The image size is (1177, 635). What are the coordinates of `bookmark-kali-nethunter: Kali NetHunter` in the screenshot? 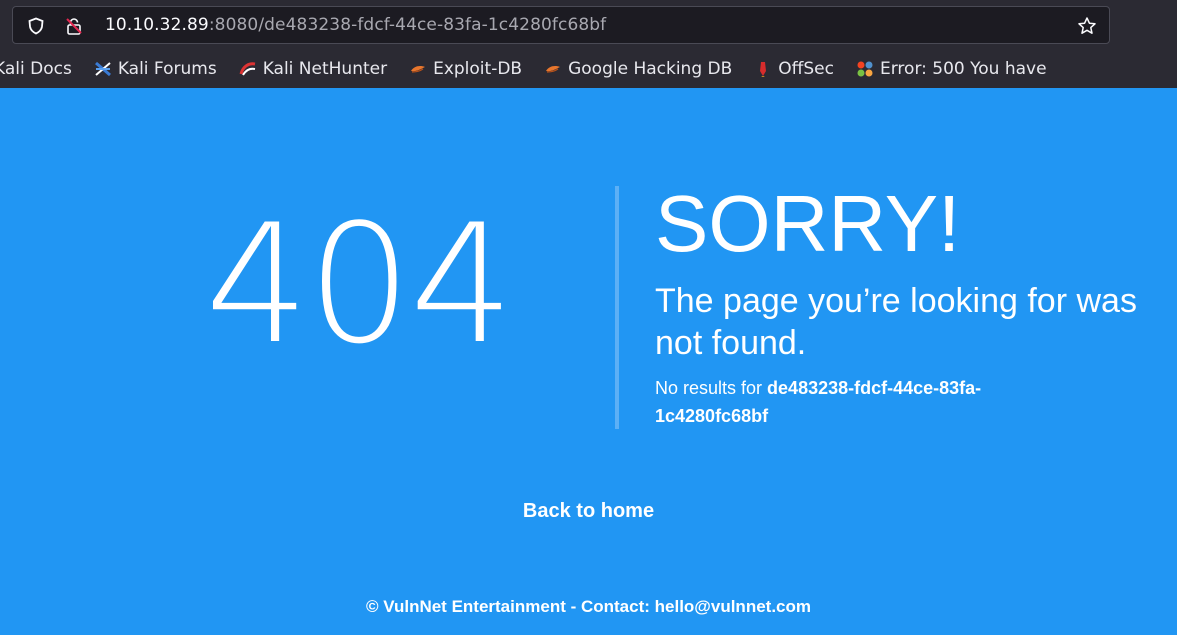 It's located at (313, 69).